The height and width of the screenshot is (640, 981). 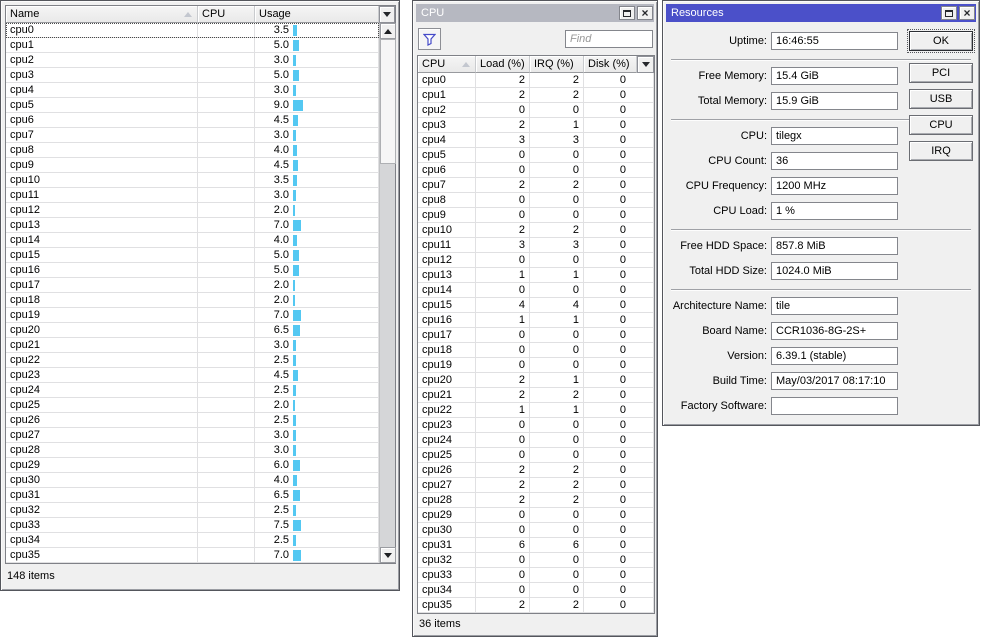 What do you see at coordinates (536, 425) in the screenshot?
I see `table-row: cpu23 0 0 0` at bounding box center [536, 425].